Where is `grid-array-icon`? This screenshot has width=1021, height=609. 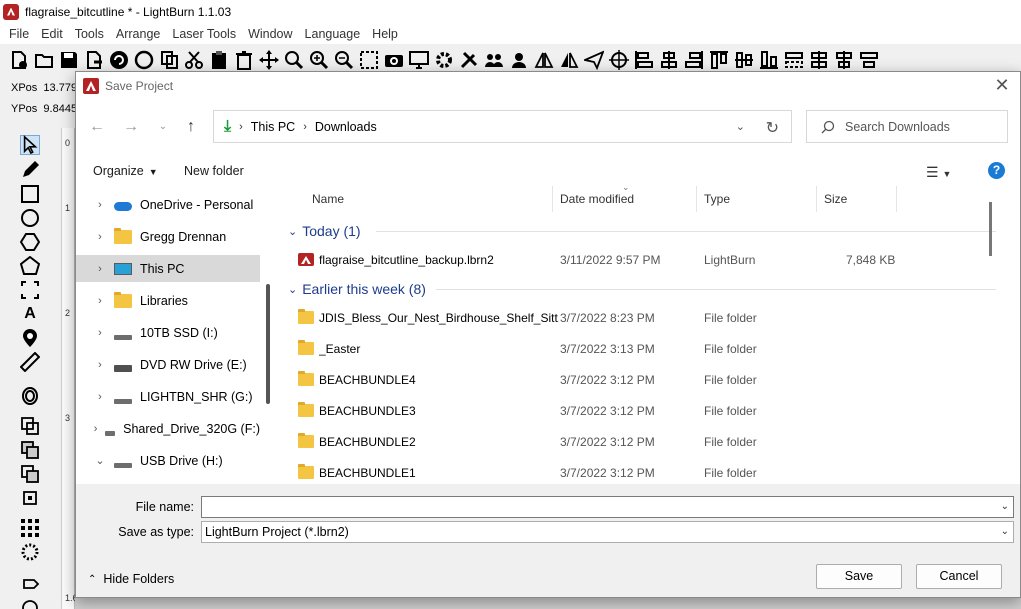
grid-array-icon is located at coordinates (30, 528).